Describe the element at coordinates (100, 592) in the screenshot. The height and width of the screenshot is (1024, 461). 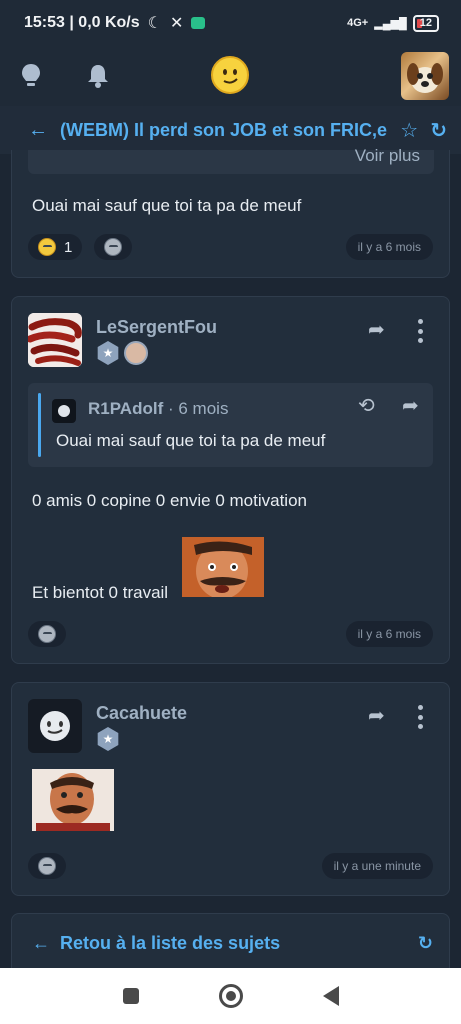
I see `post-text-line: Et bientot 0 travail` at that location.